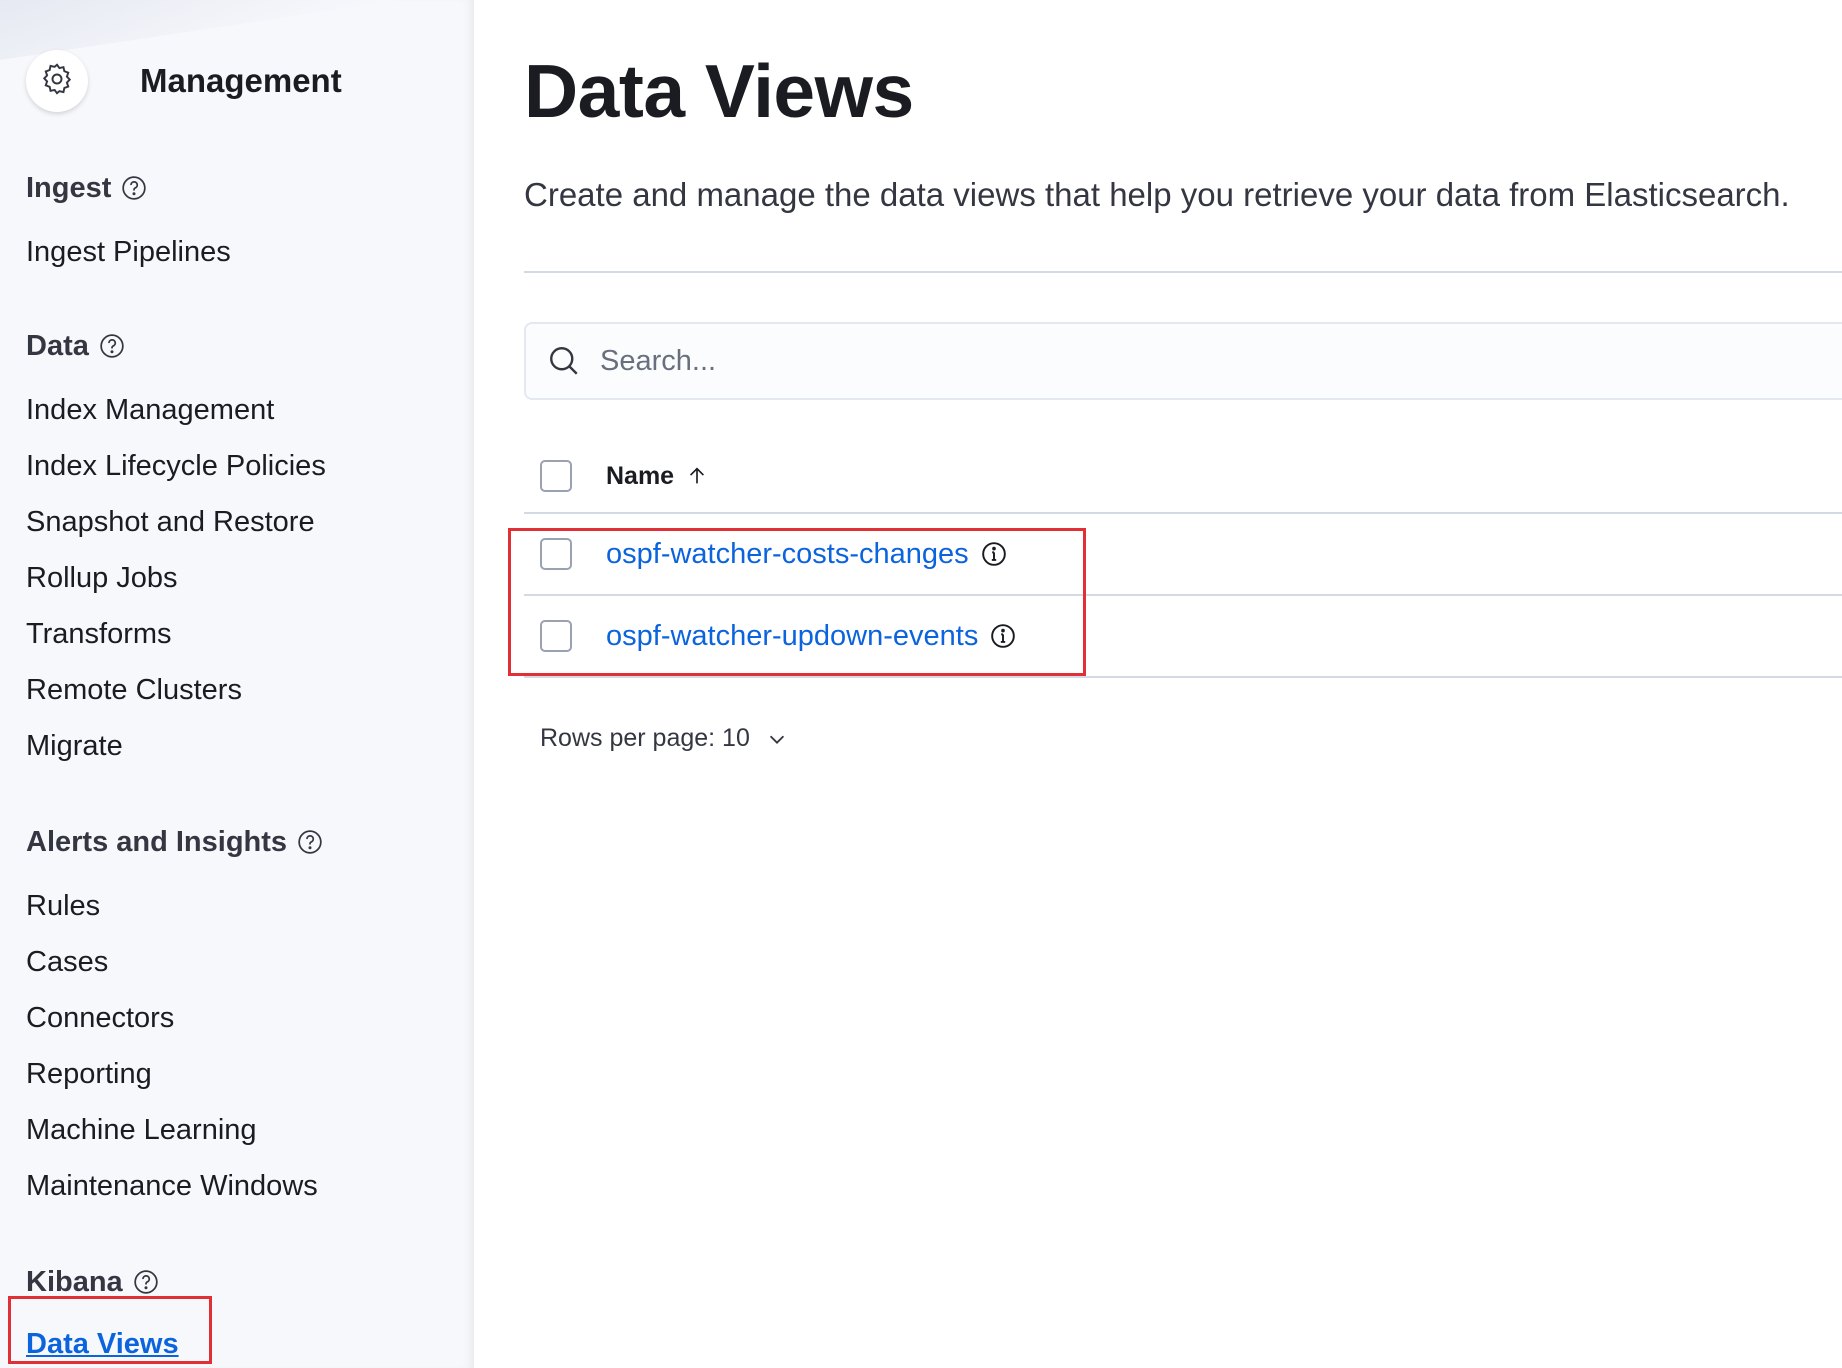 The image size is (1842, 1368). I want to click on management-title: Management, so click(241, 80).